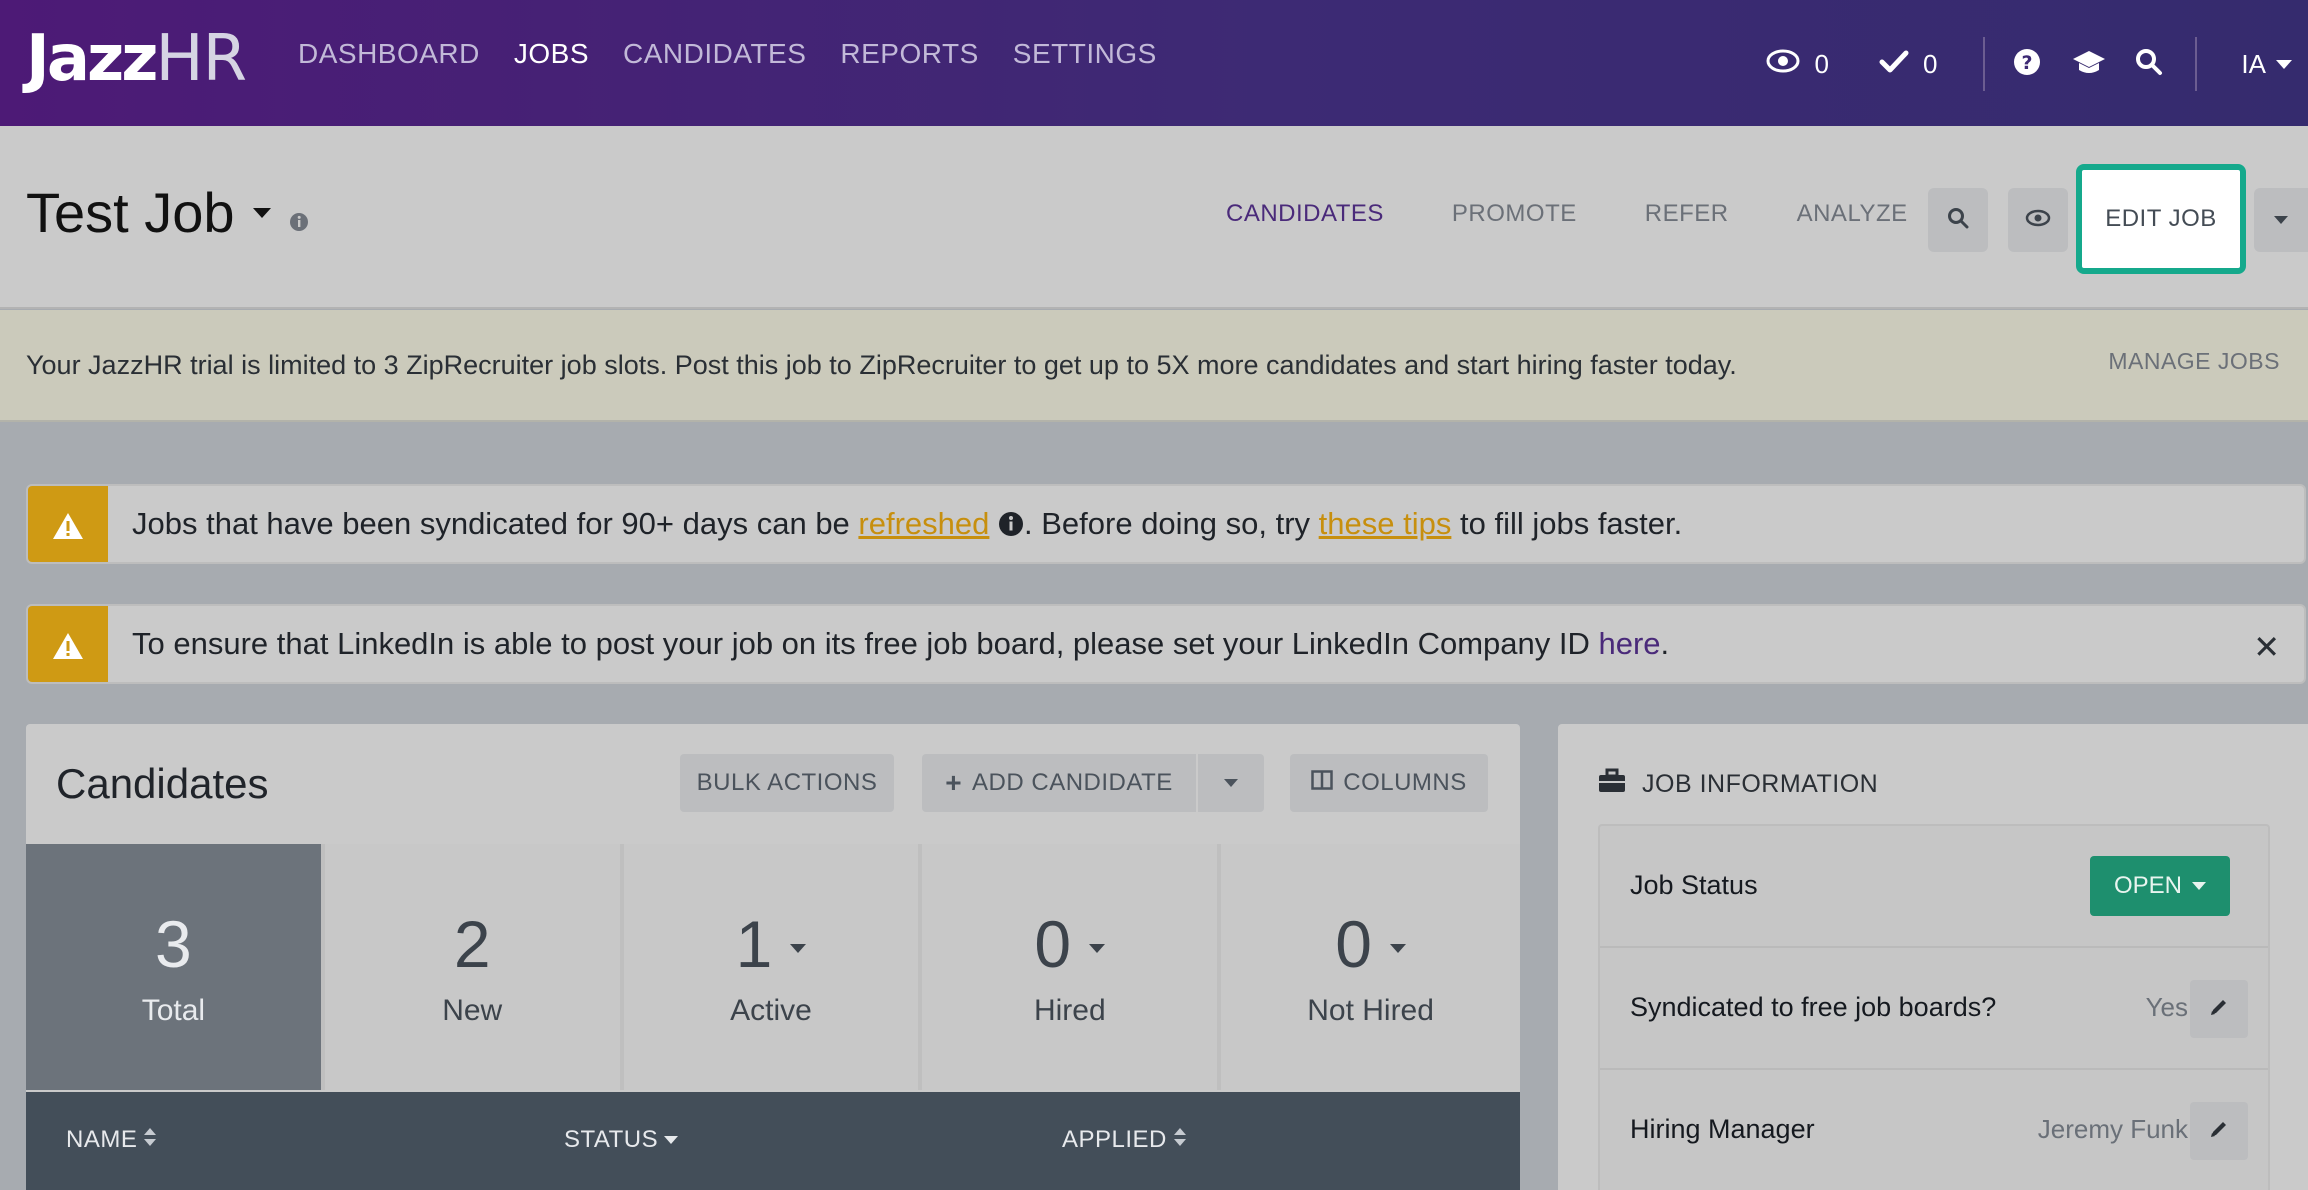 The height and width of the screenshot is (1190, 2308). What do you see at coordinates (1567, 523) in the screenshot?
I see `alert-text-part: to fill jobs faster.` at bounding box center [1567, 523].